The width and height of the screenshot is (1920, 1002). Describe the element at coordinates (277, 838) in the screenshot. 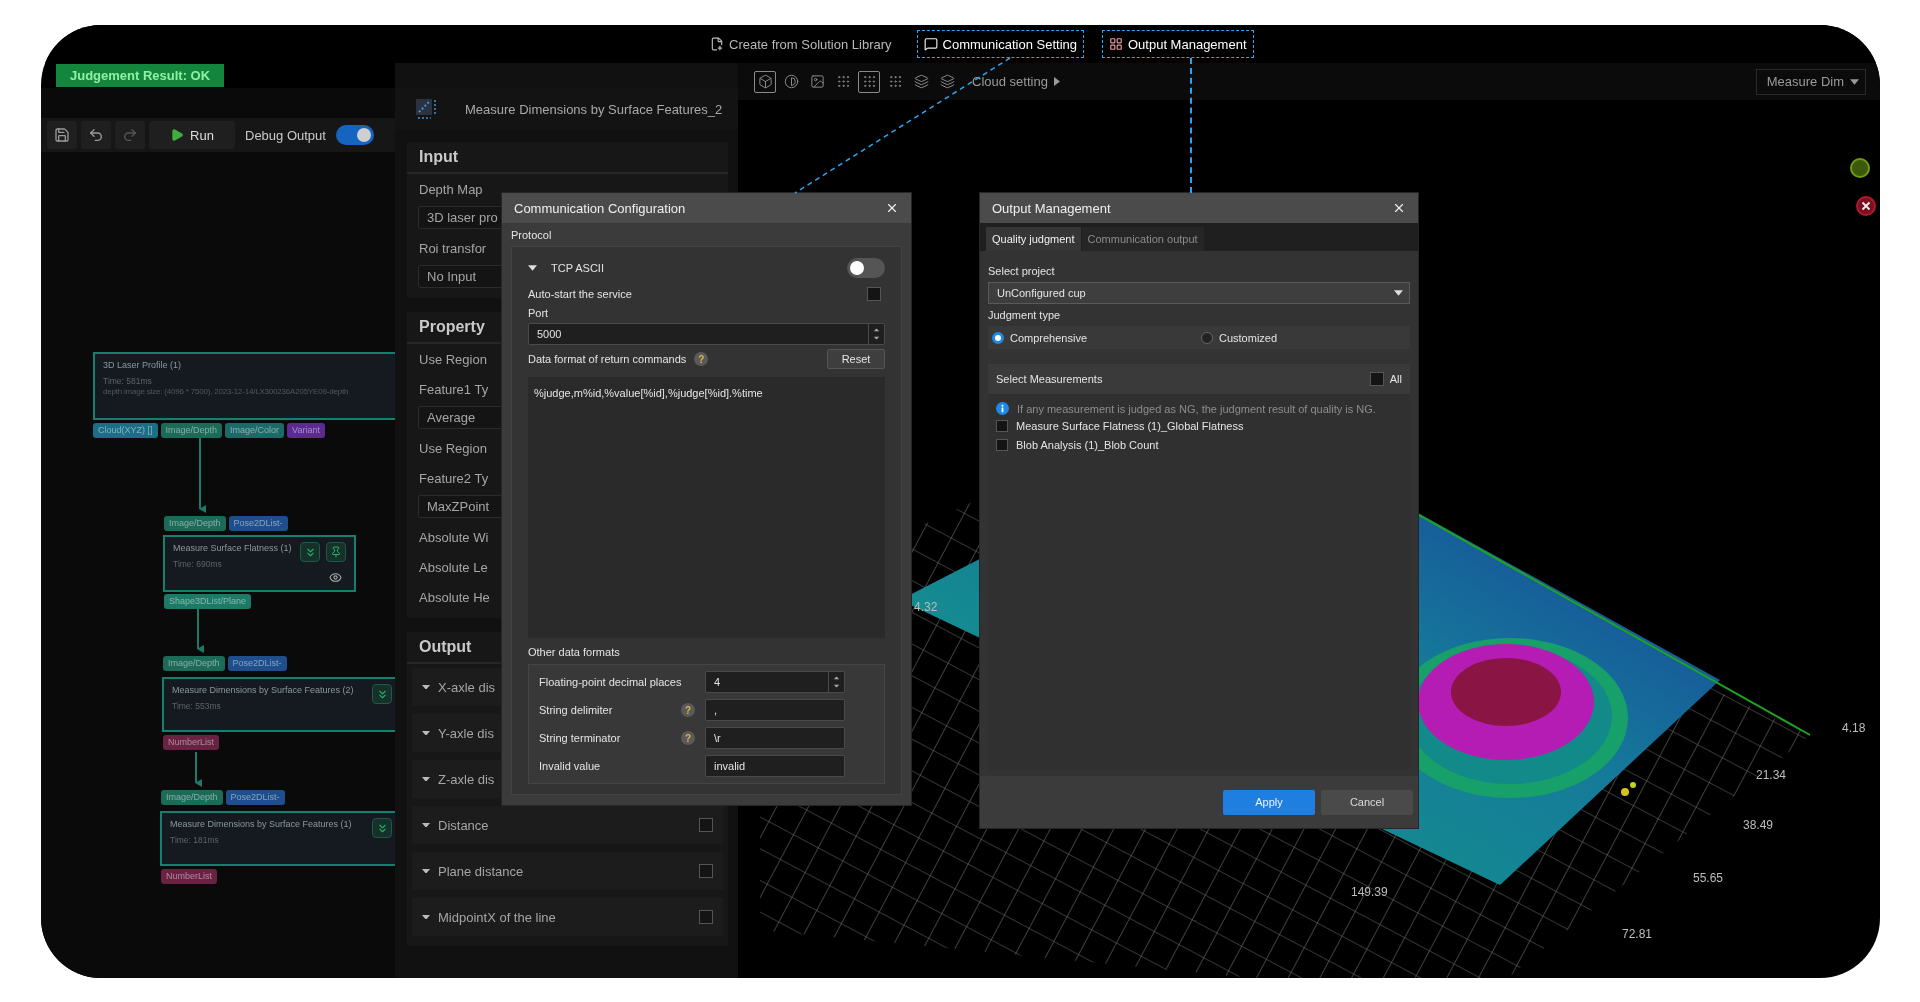

I see `graph-node: Measure Dimensions by Surface Features (1) Time: 181ms` at that location.